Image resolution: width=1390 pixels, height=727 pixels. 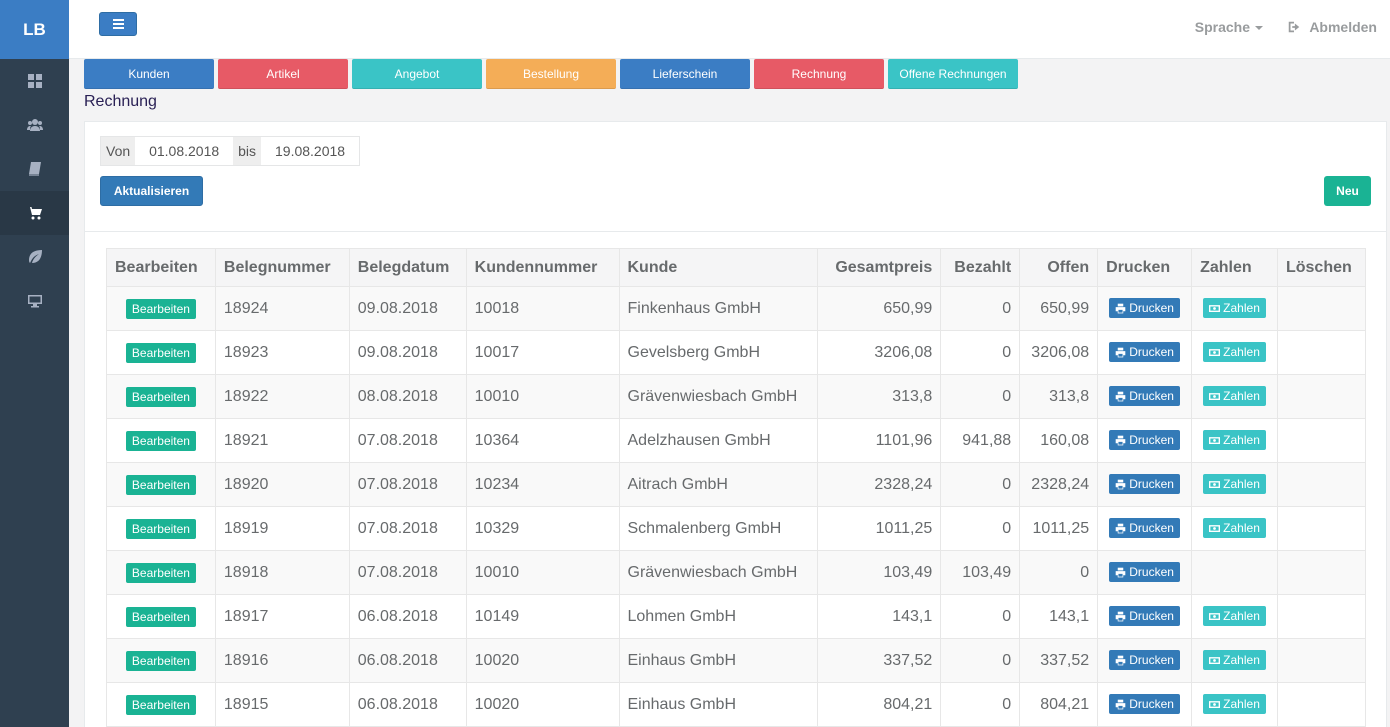 What do you see at coordinates (1234, 572) in the screenshot?
I see `pay-cell` at bounding box center [1234, 572].